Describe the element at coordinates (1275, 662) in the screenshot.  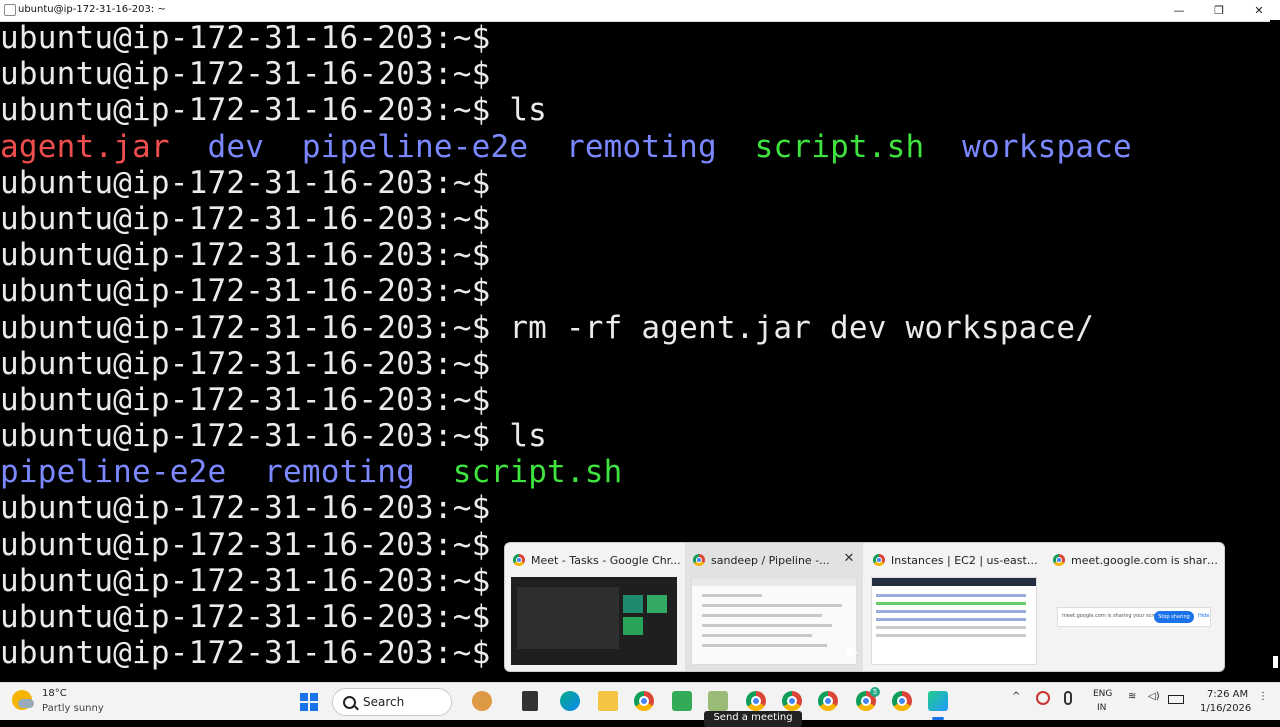
I see `scrollbar-thumb` at that location.